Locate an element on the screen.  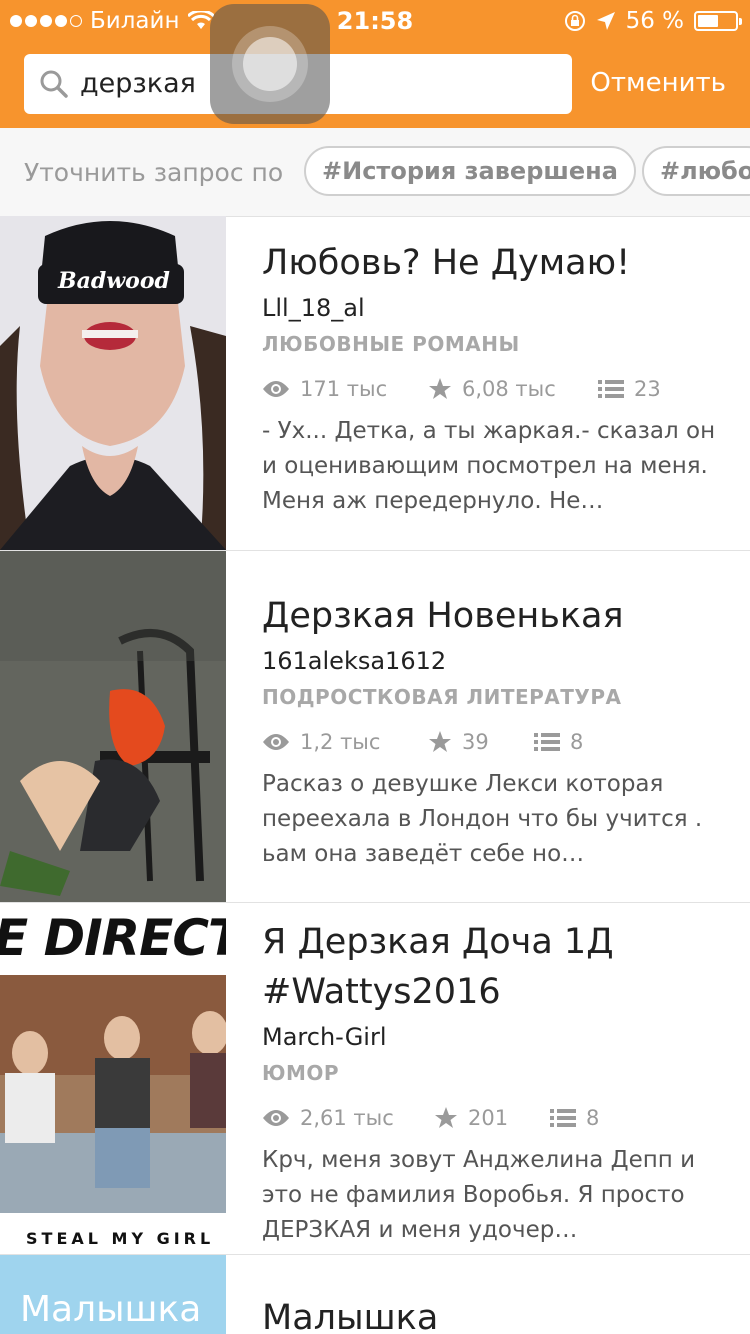
story-stats: 2,61 тыс 201 8 is located at coordinates (497, 1118).